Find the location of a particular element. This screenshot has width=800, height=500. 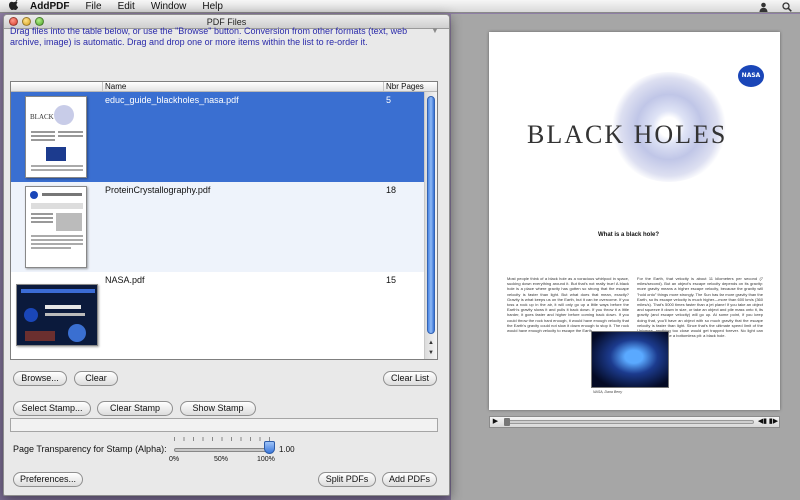

tick-label-50: 50% is located at coordinates (221, 459).